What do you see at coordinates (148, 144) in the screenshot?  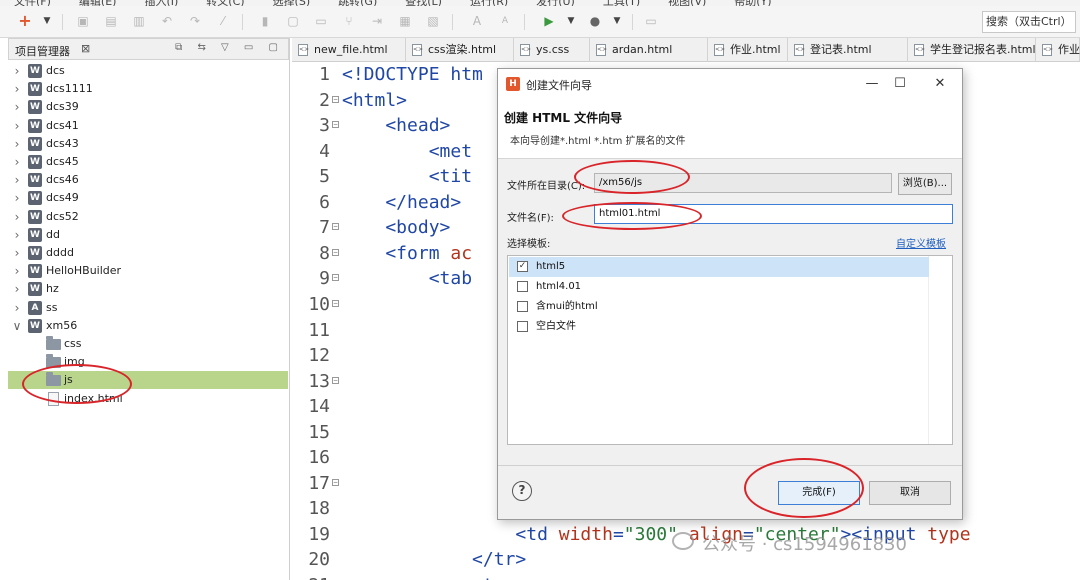 I see `tree-item: › Wdcs43` at bounding box center [148, 144].